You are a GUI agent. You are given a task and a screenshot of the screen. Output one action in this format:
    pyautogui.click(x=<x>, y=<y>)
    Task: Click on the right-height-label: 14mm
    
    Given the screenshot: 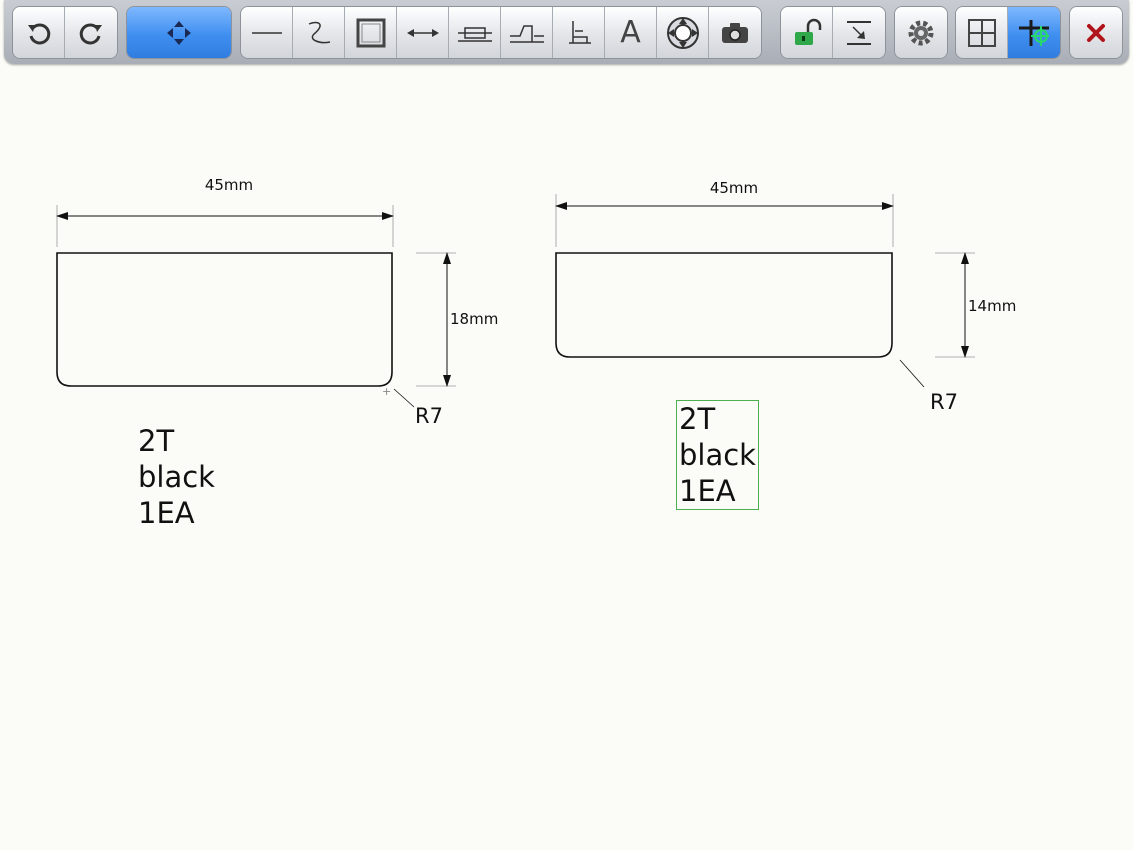 What is the action you would take?
    pyautogui.click(x=992, y=306)
    